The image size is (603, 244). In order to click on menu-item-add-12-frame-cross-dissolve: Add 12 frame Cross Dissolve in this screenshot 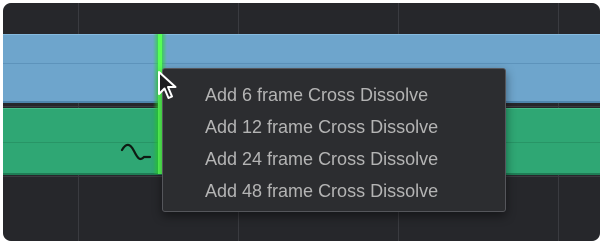, I will do `click(334, 127)`.